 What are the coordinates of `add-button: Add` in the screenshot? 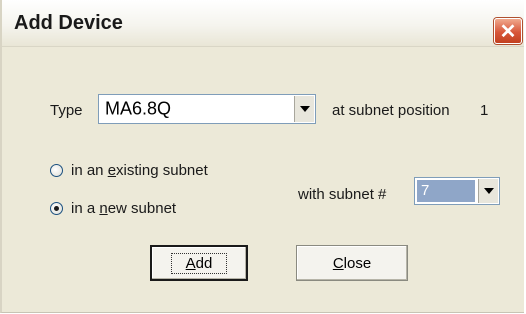 It's located at (199, 263).